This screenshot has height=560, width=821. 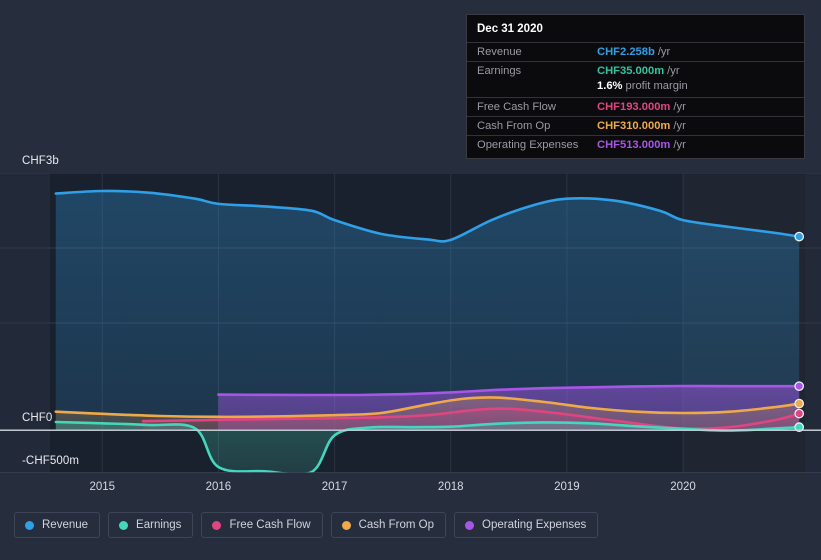 I want to click on x-axis-tick-label: 2018, so click(x=450, y=487).